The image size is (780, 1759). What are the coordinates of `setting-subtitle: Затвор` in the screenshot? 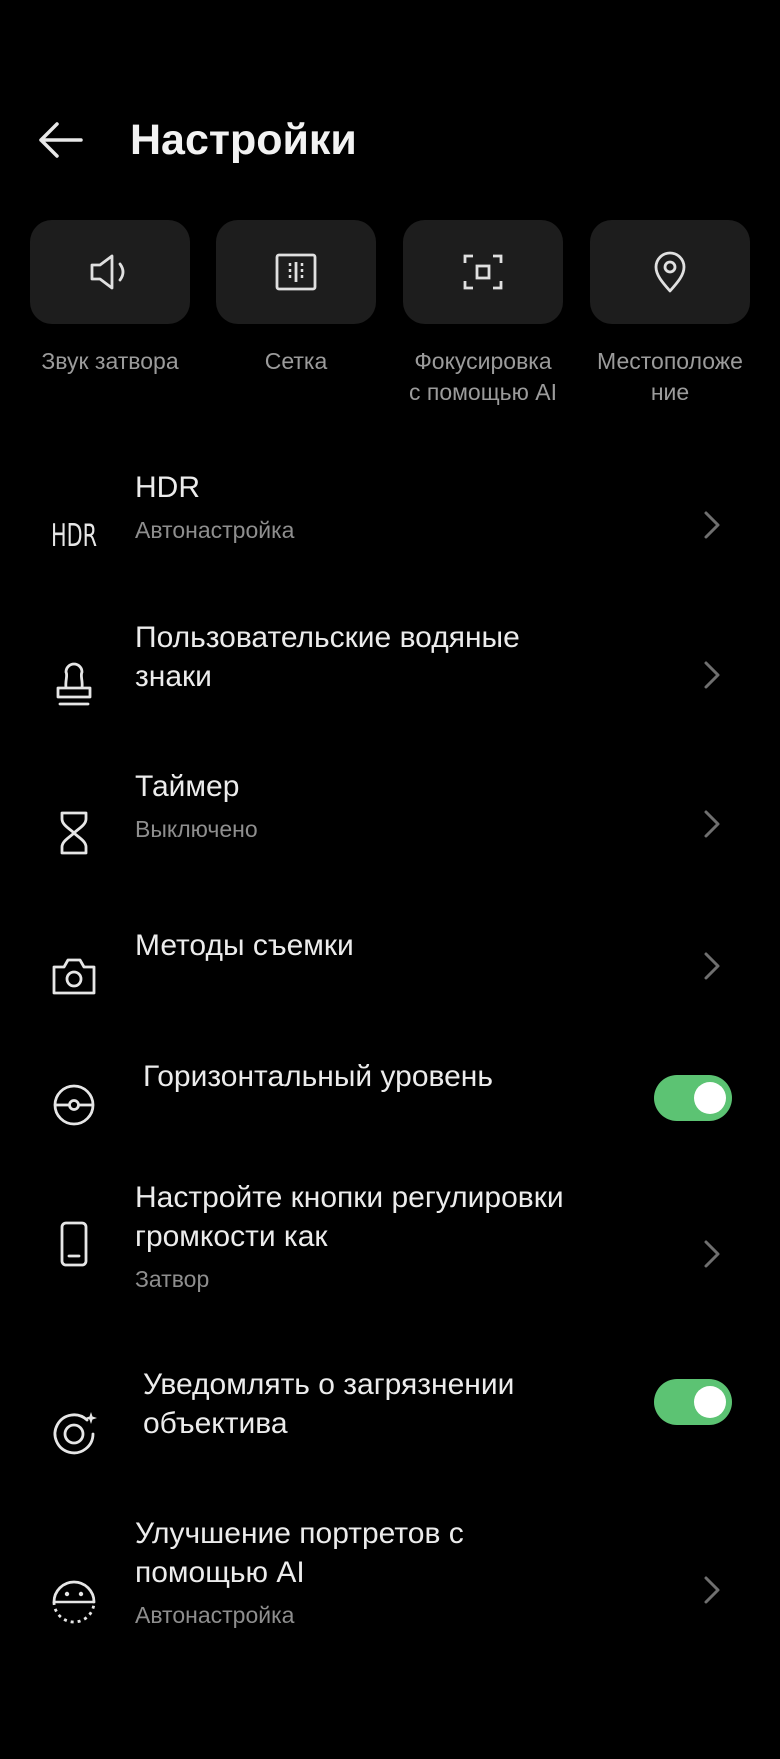 It's located at (172, 1279).